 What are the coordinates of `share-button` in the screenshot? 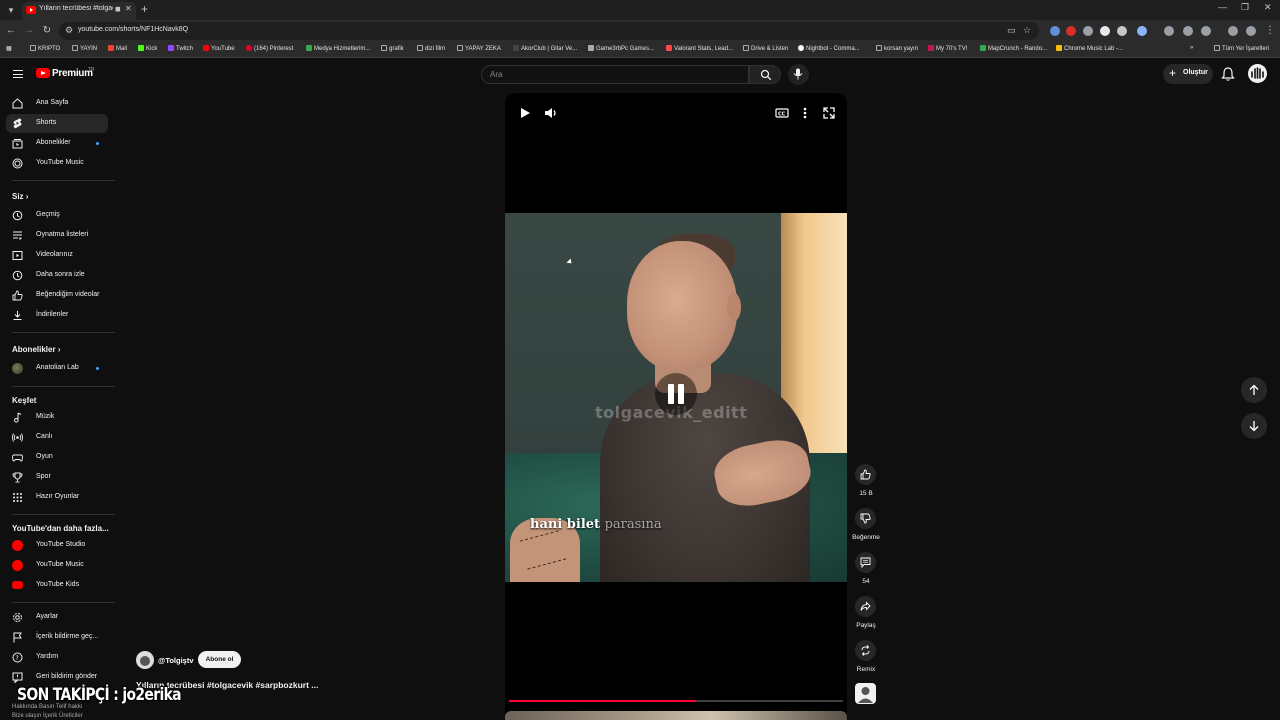 It's located at (865, 606).